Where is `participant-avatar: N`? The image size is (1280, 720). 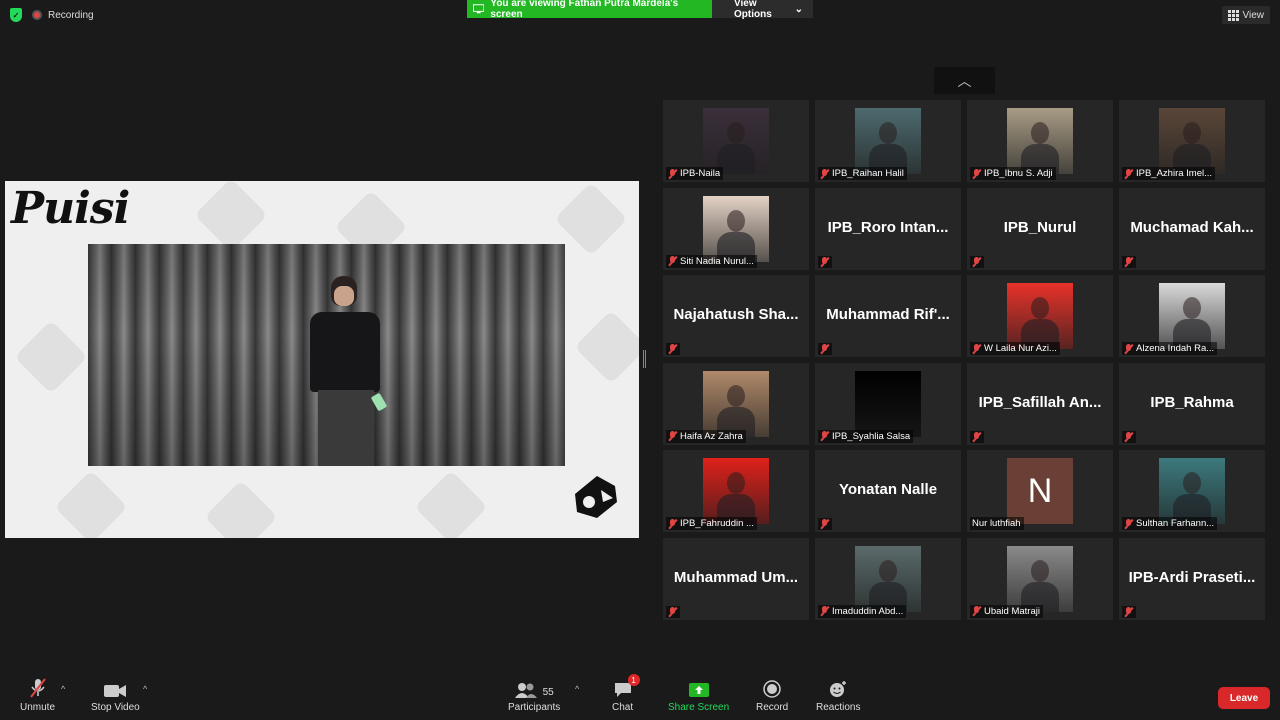
participant-avatar: N is located at coordinates (1040, 491).